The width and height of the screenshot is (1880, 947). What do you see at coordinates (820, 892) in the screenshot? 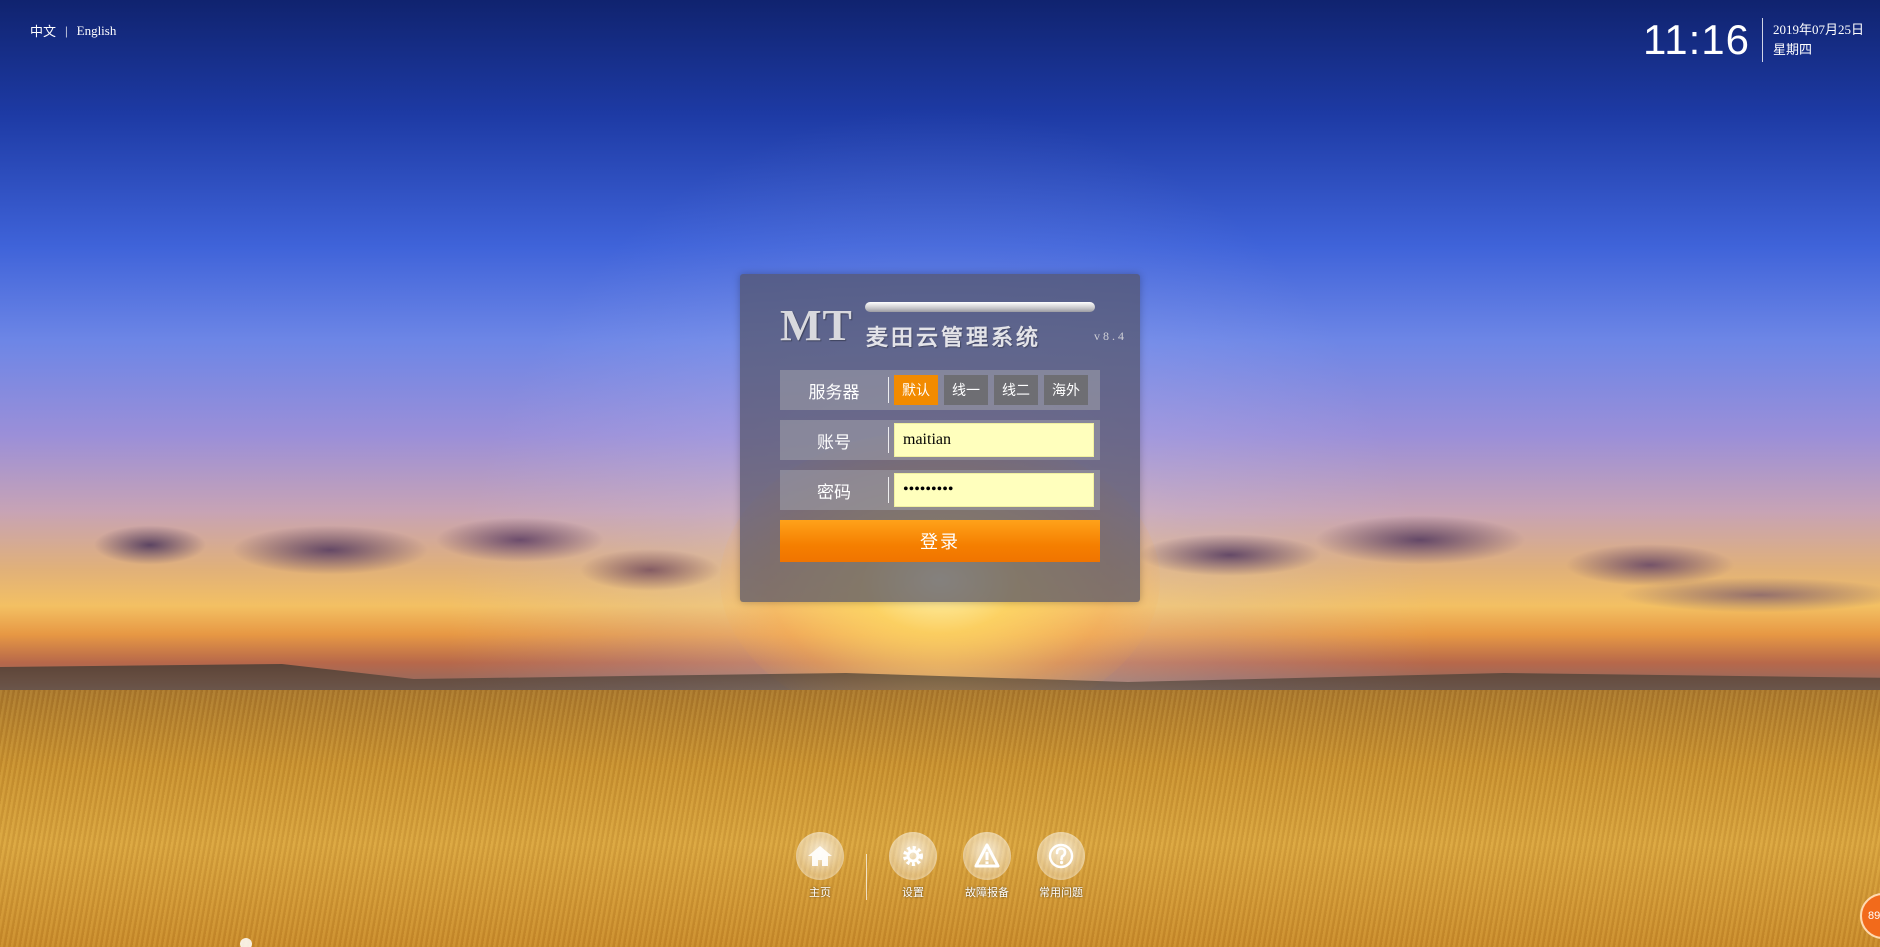
I see `dock-home-label: 主页` at bounding box center [820, 892].